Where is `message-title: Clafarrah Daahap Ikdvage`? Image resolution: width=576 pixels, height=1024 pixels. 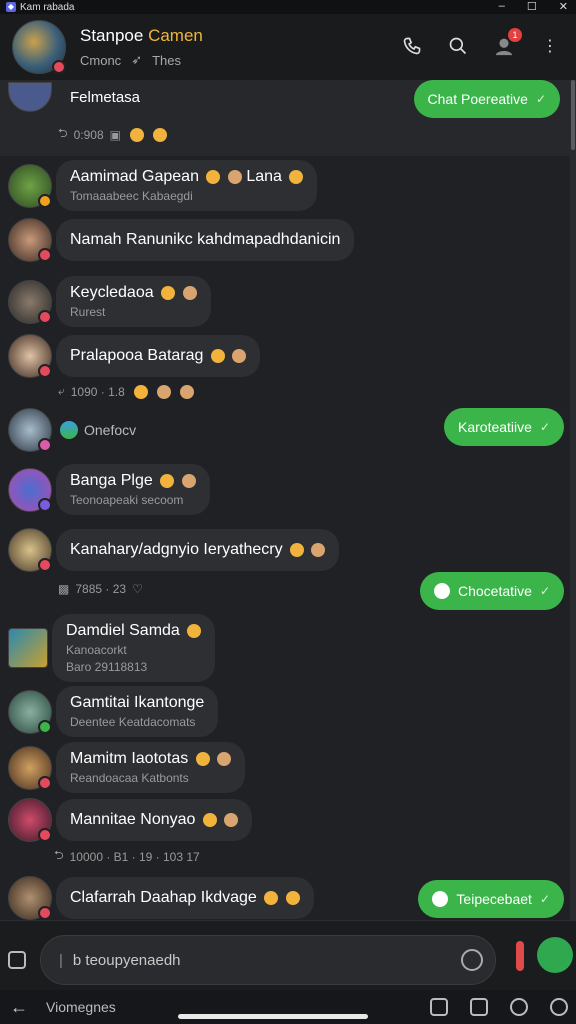
message-title: Clafarrah Daahap Ikdvage is located at coordinates (185, 898).